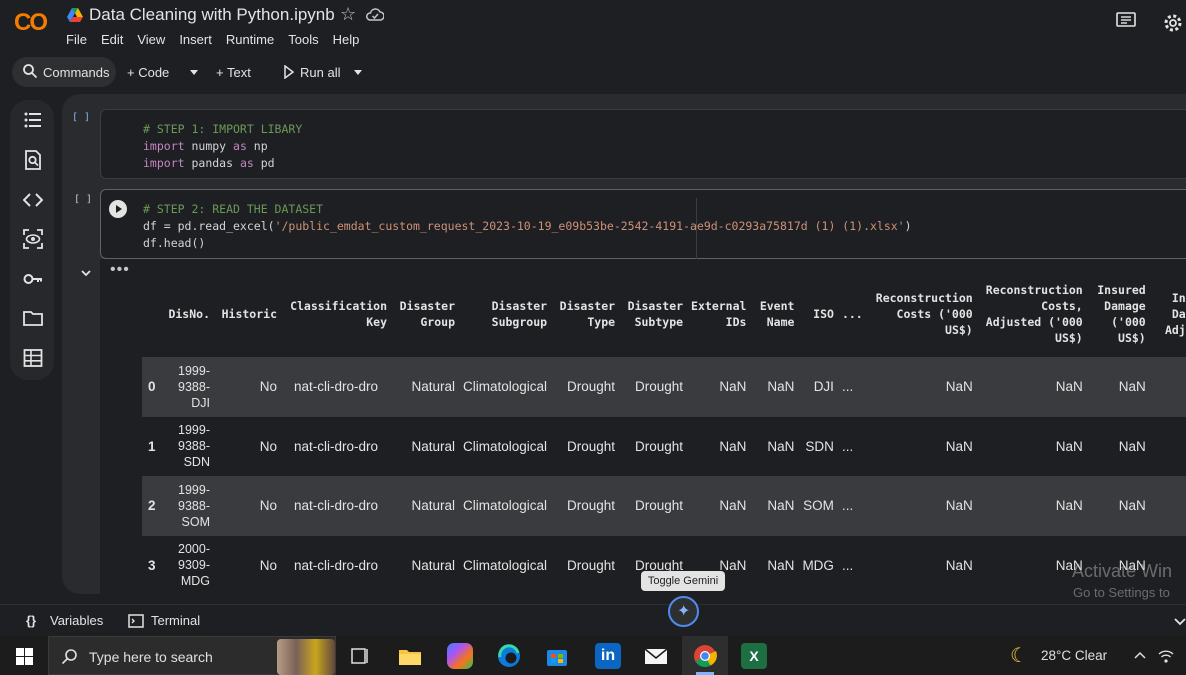 This screenshot has width=1186, height=675. I want to click on braces-icon: {}, so click(31, 620).